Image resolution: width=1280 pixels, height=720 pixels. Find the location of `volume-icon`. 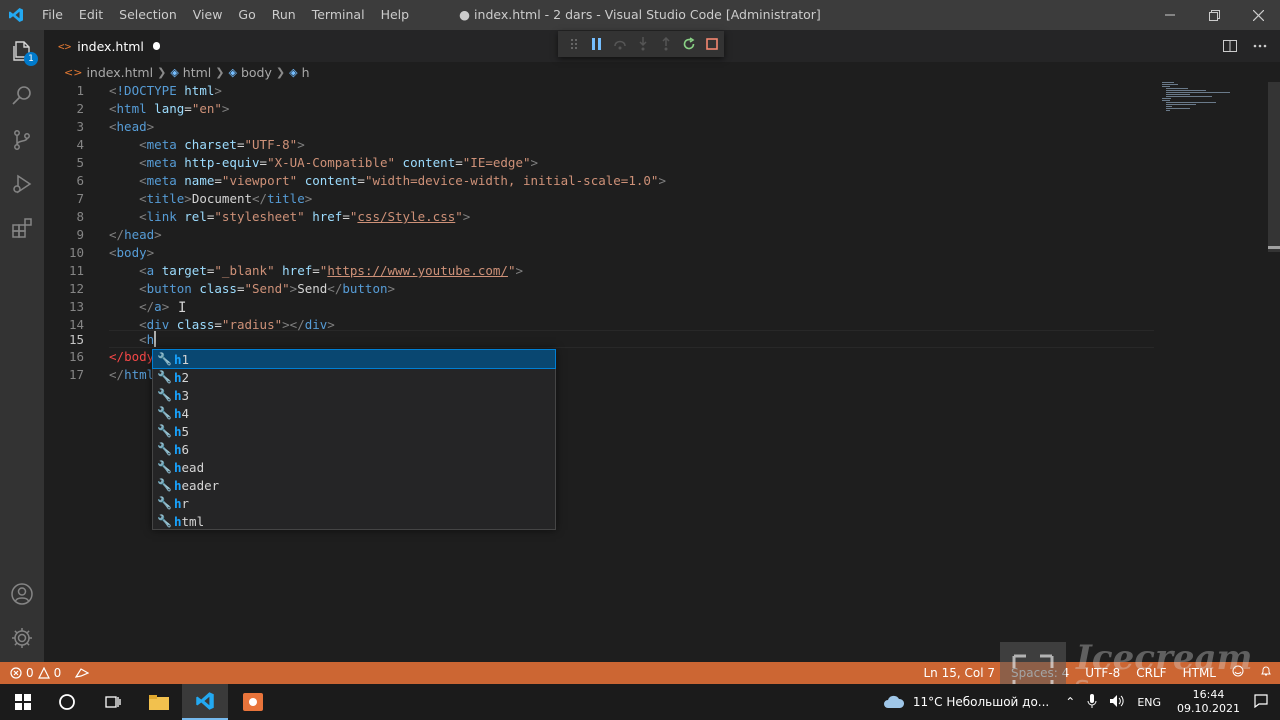

volume-icon is located at coordinates (1117, 702).